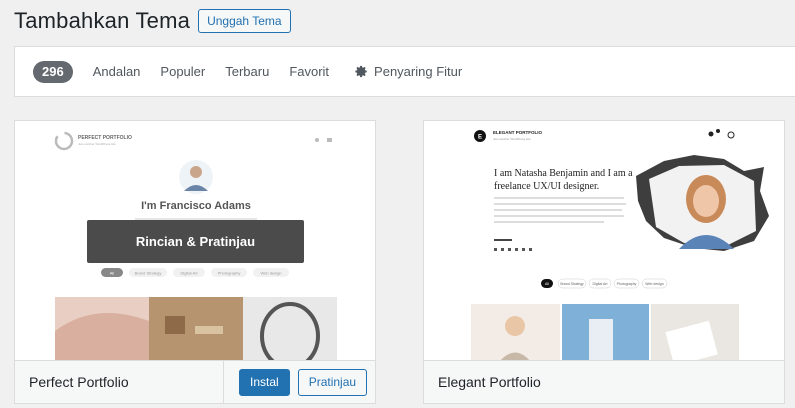  I want to click on mini-brand: PERFECT PORTFOLIO, so click(105, 138).